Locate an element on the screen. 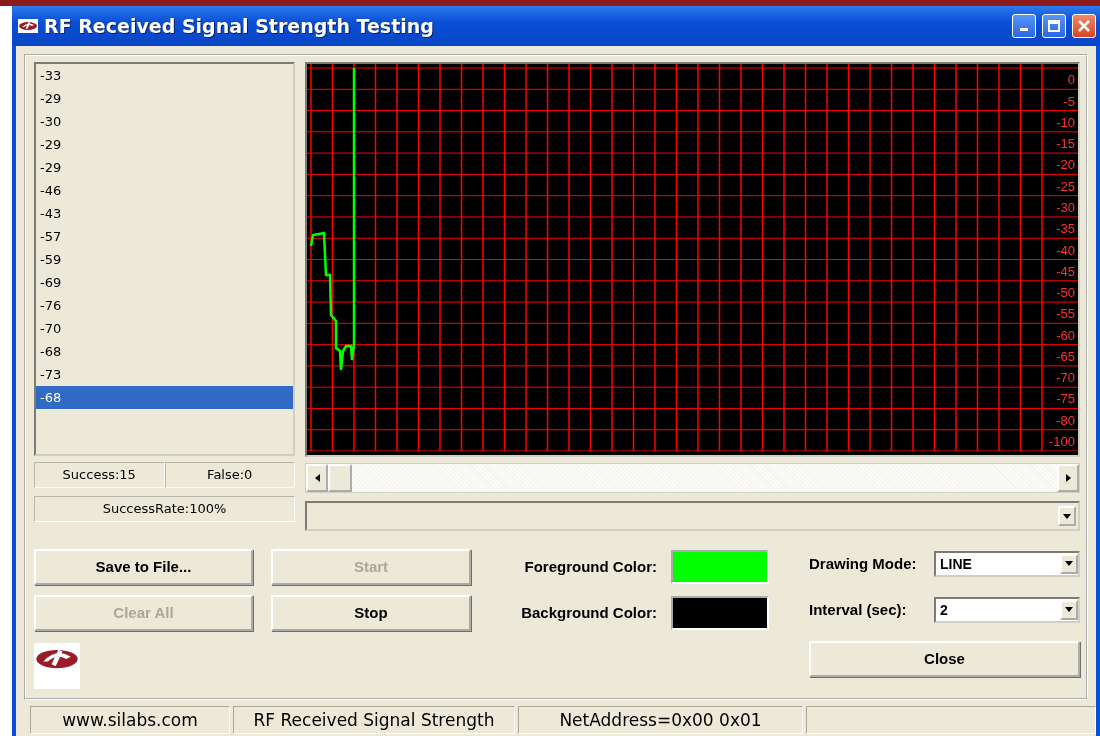 Image resolution: width=1100 pixels, height=736 pixels. list-item: -30 is located at coordinates (164, 121).